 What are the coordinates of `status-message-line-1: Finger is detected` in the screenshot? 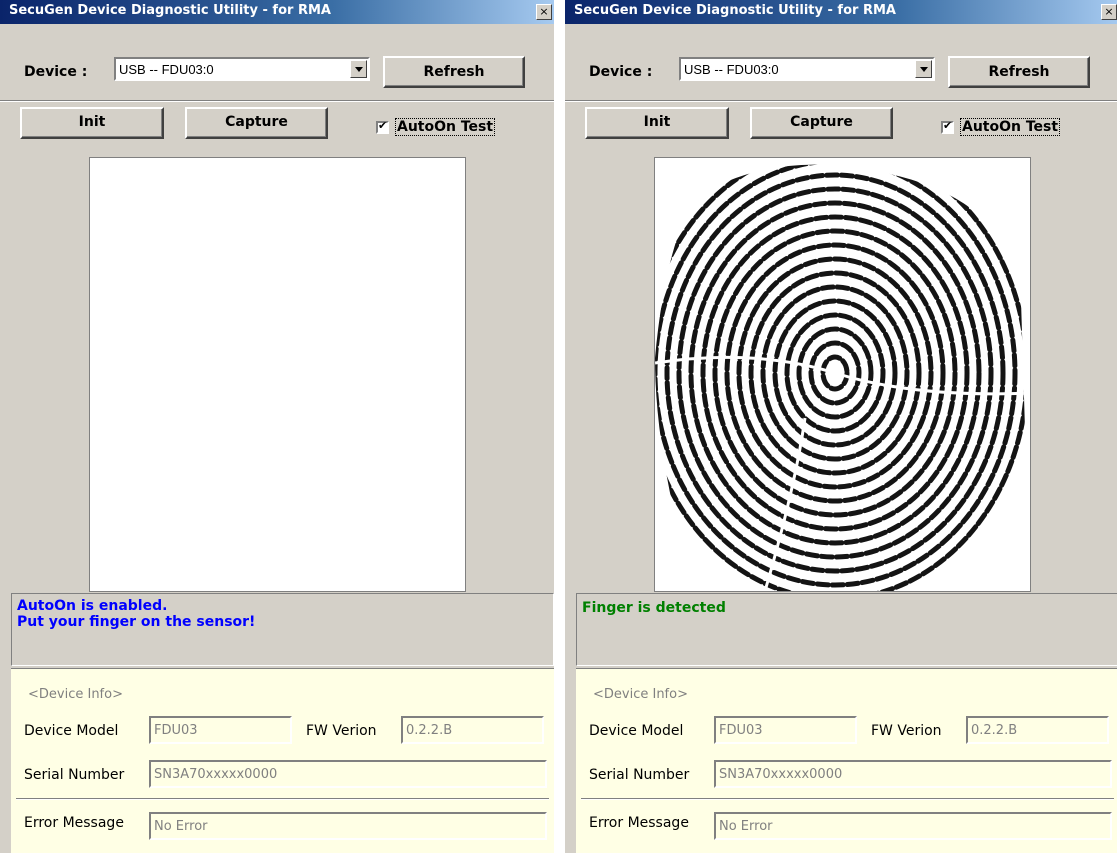 It's located at (654, 608).